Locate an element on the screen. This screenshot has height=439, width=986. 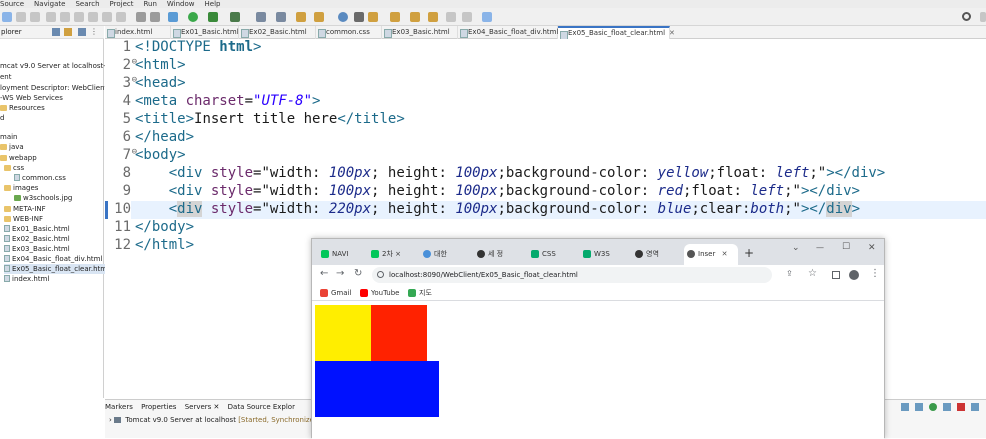
profile-icon is located at coordinates (854, 275).